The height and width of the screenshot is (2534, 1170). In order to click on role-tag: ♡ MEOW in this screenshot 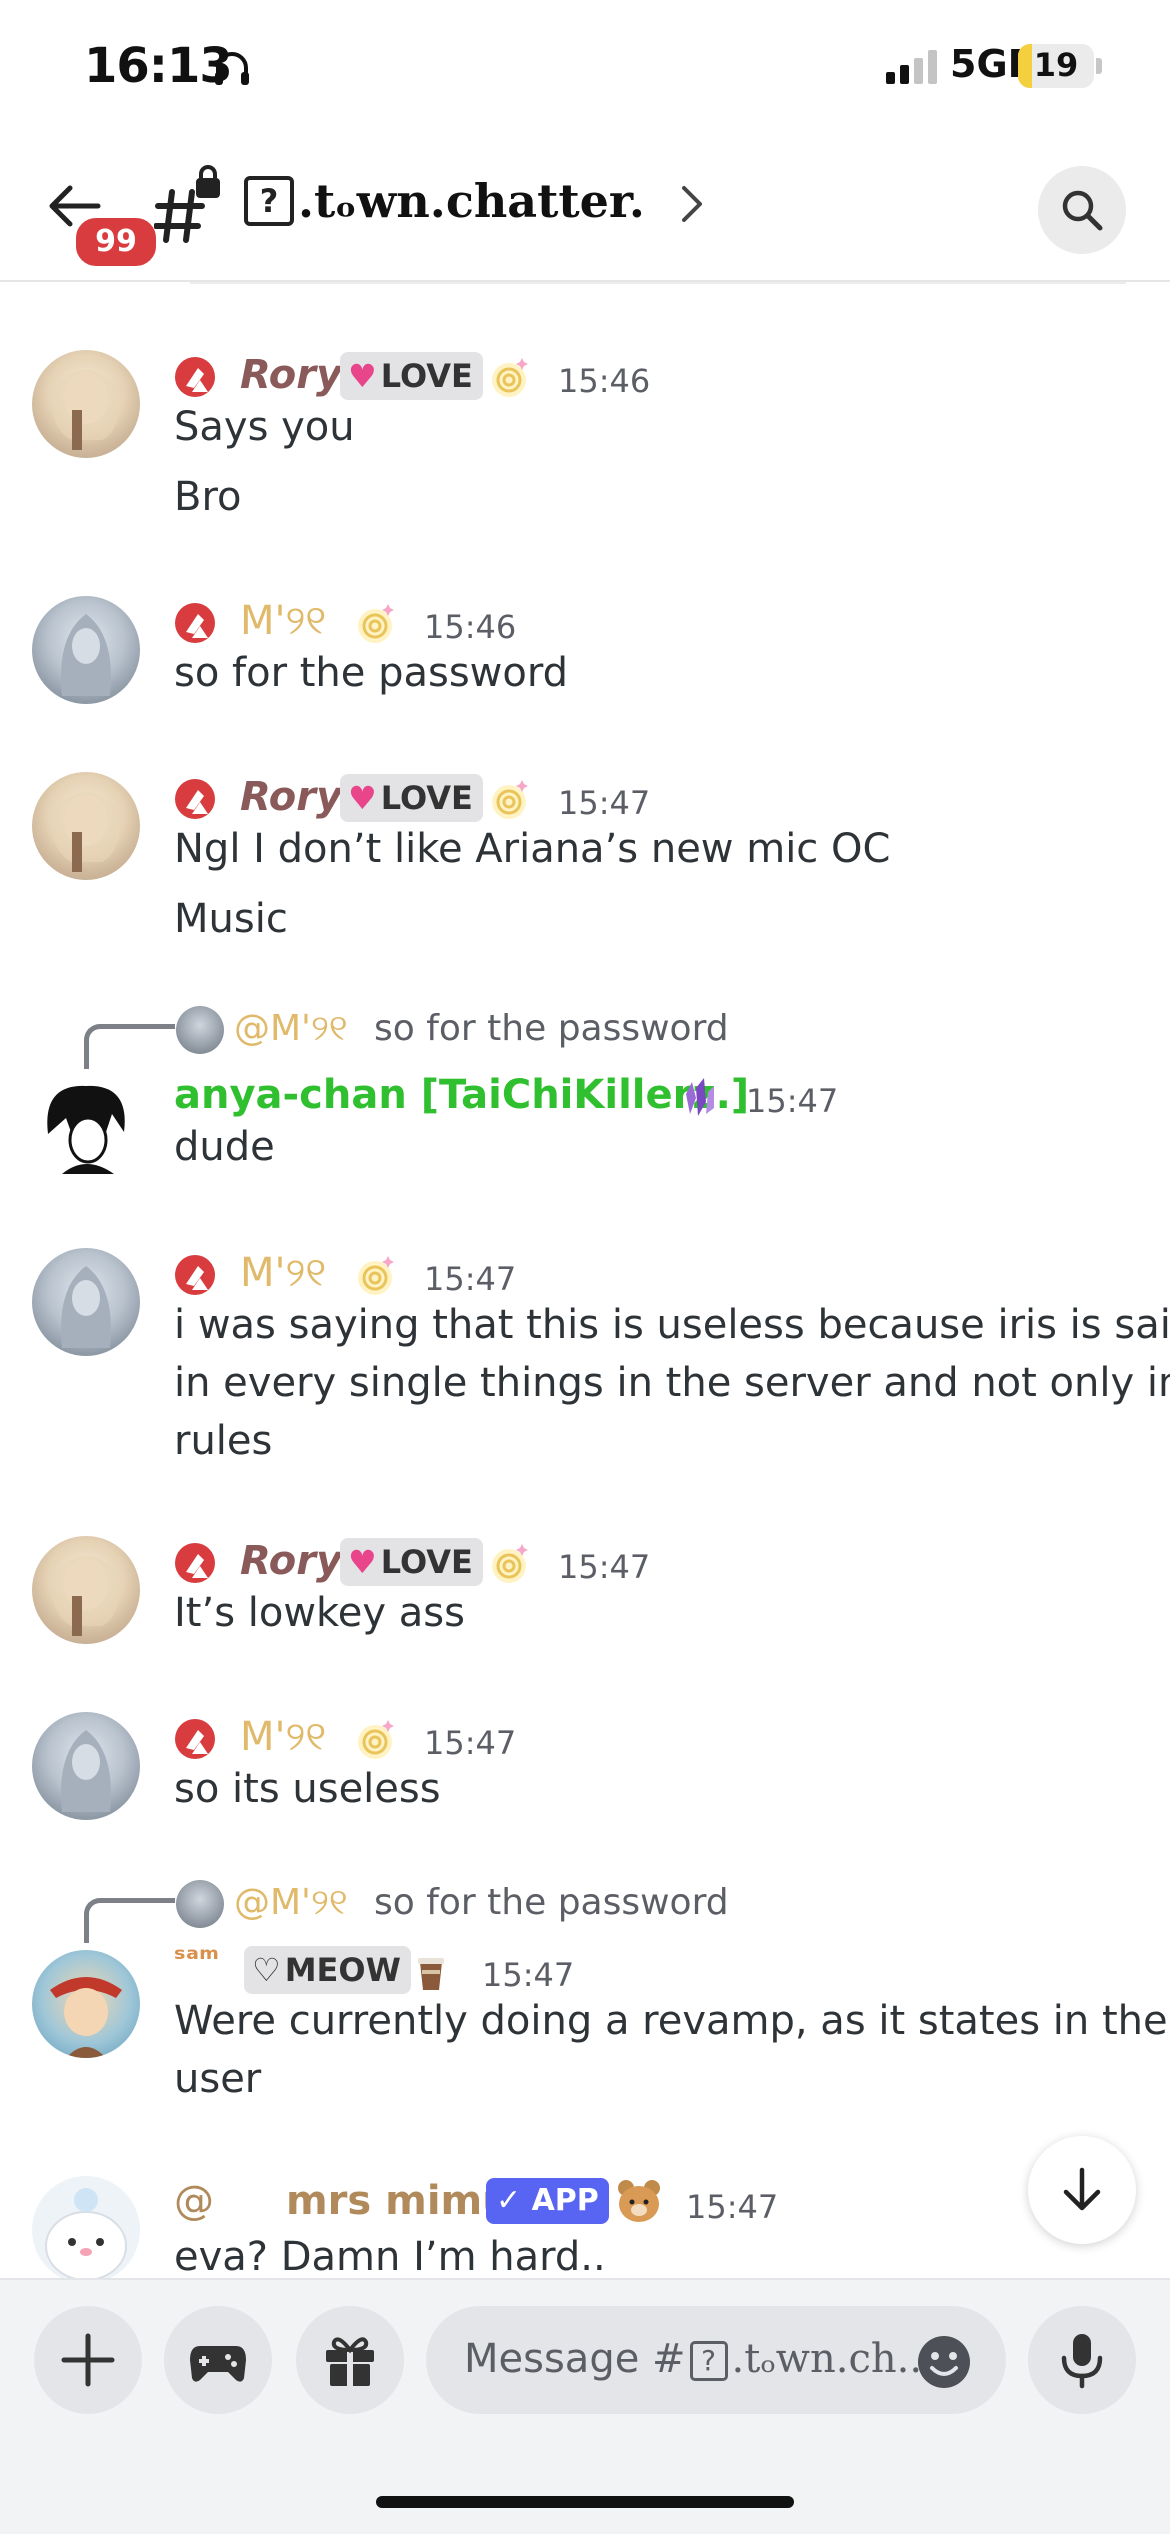, I will do `click(327, 1970)`.